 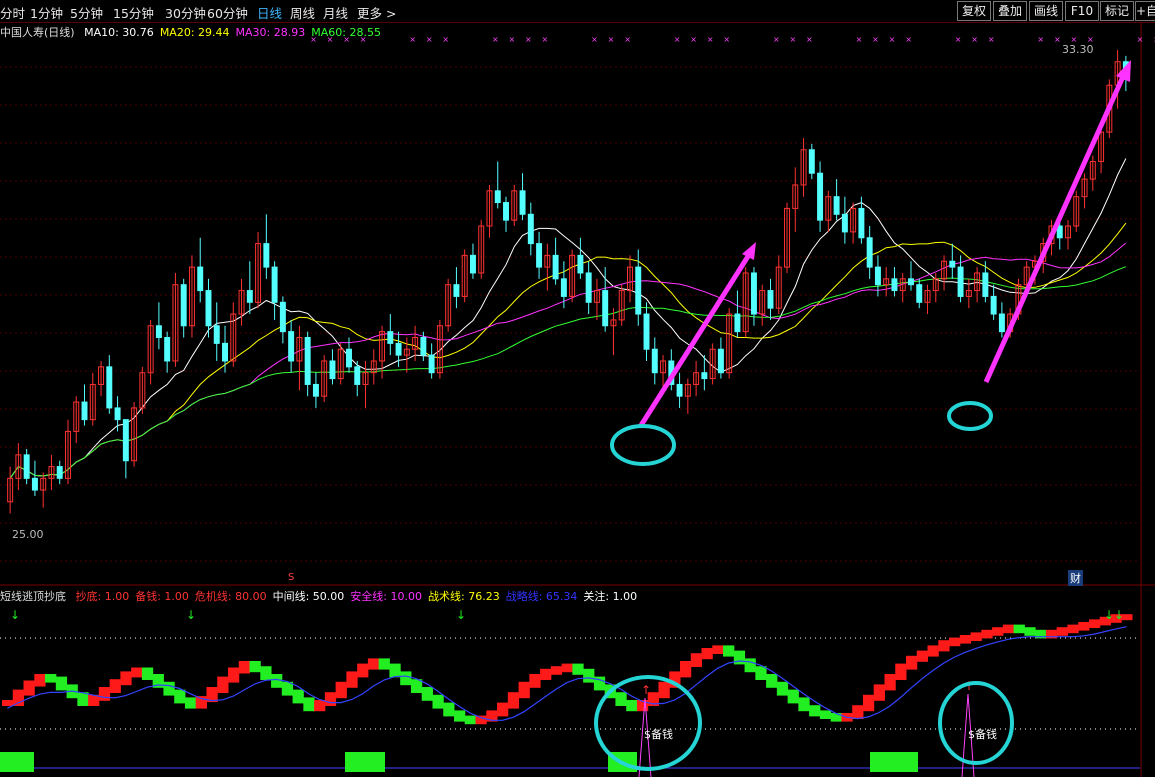 I want to click on tab-3: 15分钟, so click(x=133, y=12).